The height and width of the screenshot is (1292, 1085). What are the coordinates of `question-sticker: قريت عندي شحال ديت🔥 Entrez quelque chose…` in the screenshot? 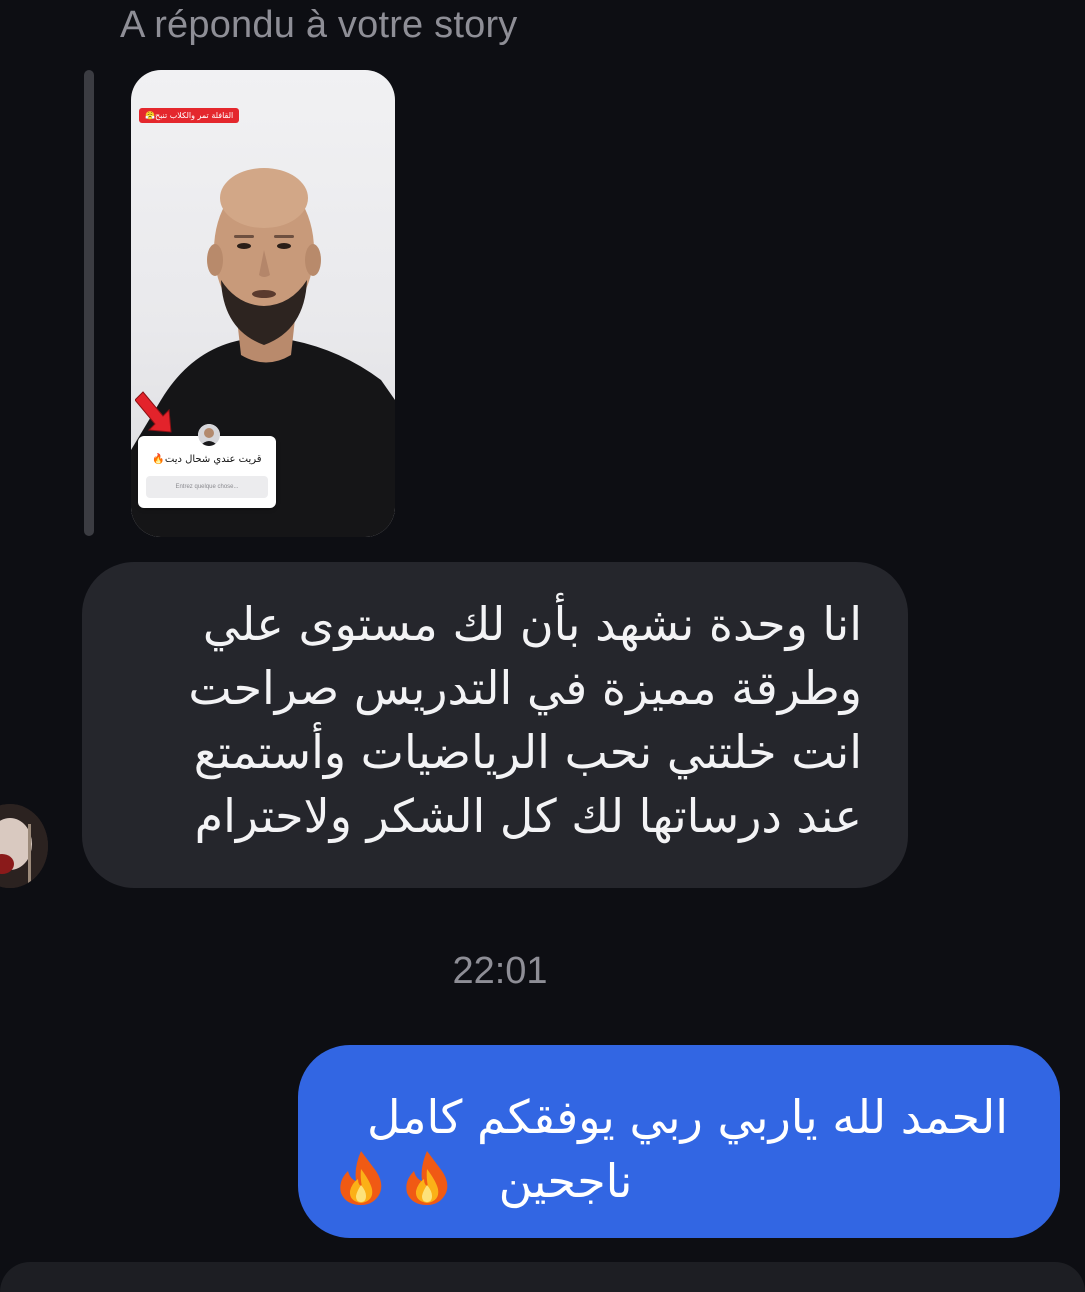 It's located at (207, 466).